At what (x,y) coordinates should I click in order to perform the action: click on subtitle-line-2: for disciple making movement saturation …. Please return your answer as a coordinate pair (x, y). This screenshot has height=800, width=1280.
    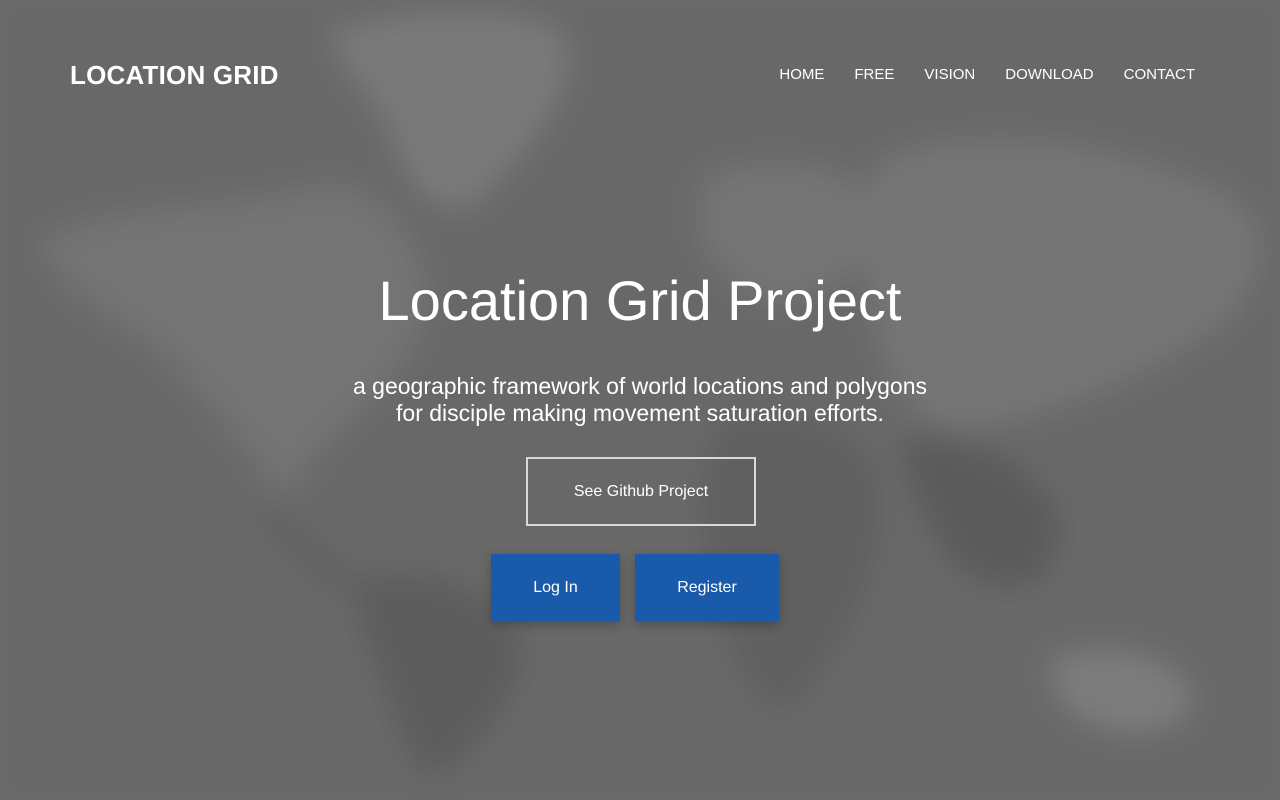
    Looking at the image, I should click on (640, 413).